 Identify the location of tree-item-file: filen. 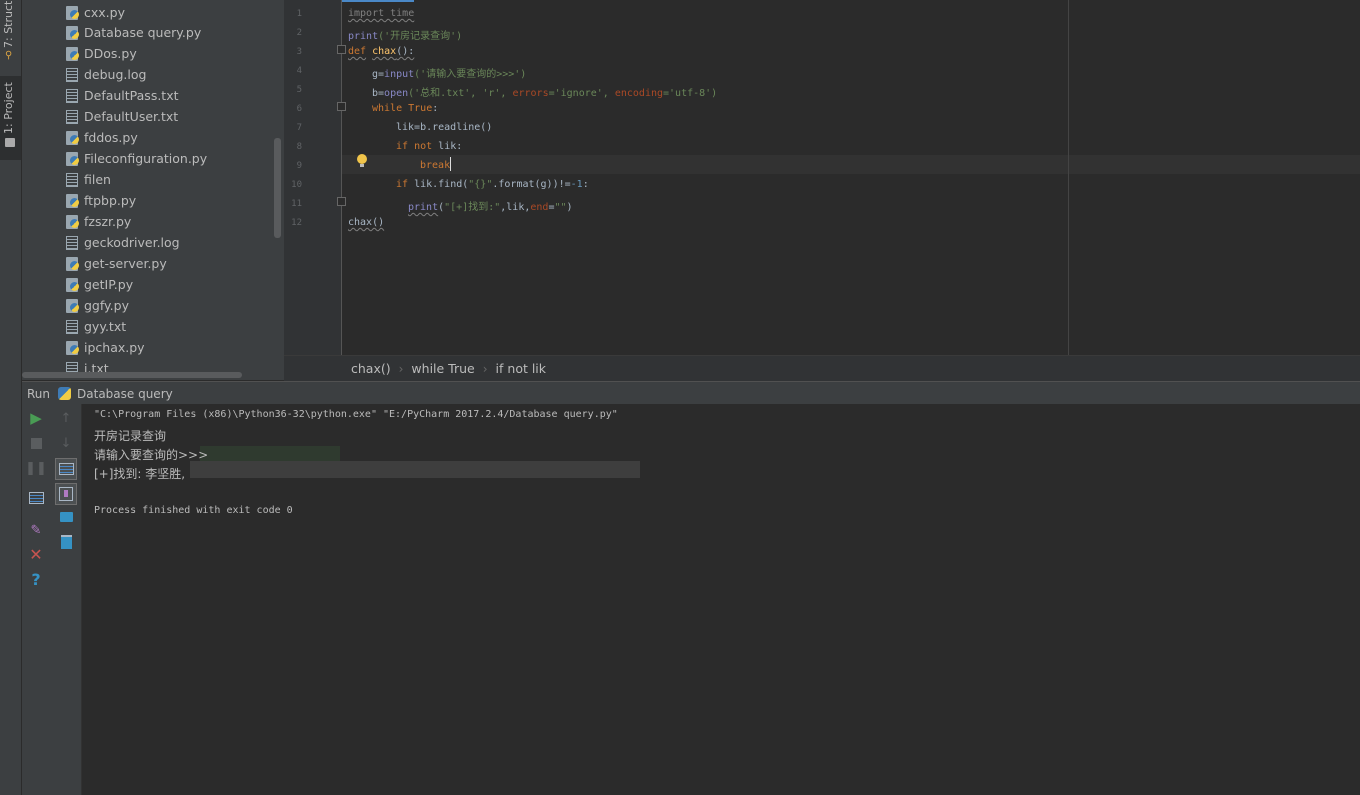
(88, 179).